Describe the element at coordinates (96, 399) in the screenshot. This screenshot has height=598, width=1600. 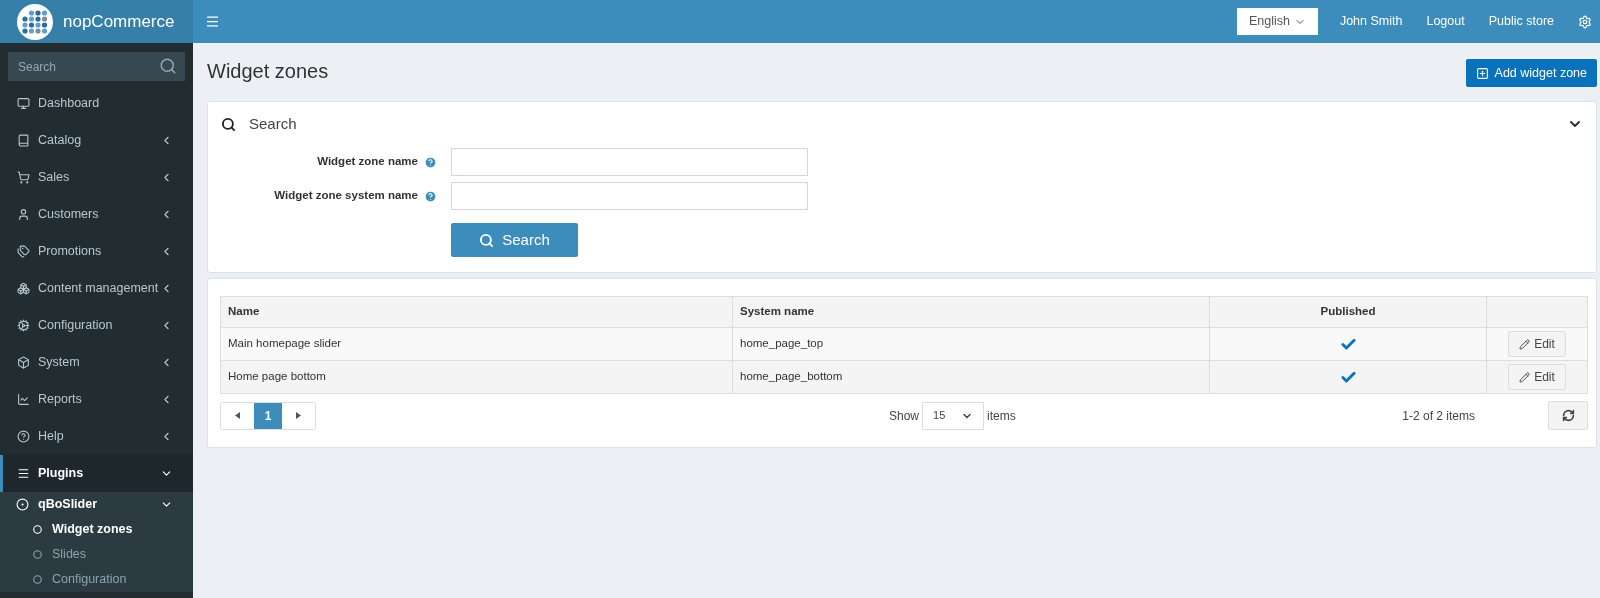
I see `sidebar-item: Reports` at that location.